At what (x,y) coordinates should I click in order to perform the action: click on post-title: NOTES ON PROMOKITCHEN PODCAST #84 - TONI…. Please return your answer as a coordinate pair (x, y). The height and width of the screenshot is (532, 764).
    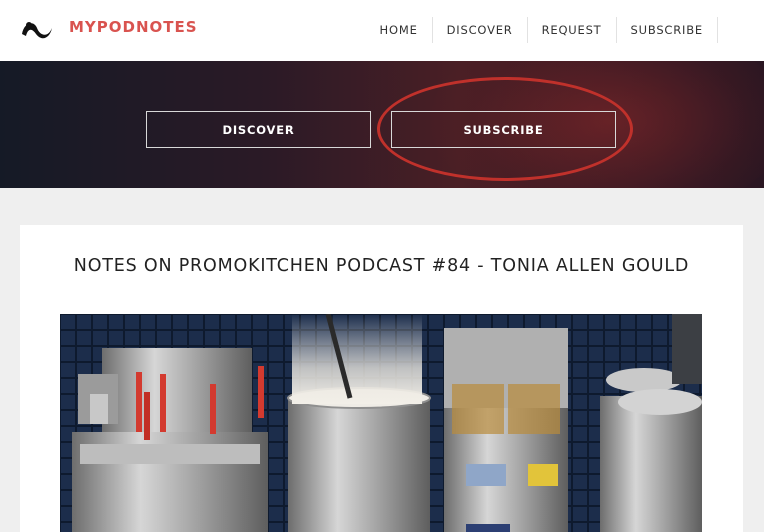
    Looking at the image, I should click on (381, 266).